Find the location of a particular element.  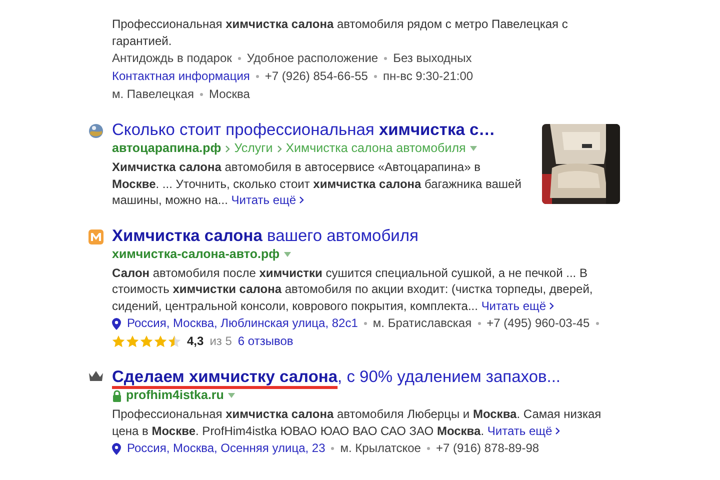

rating-score: 4,3 is located at coordinates (195, 341).